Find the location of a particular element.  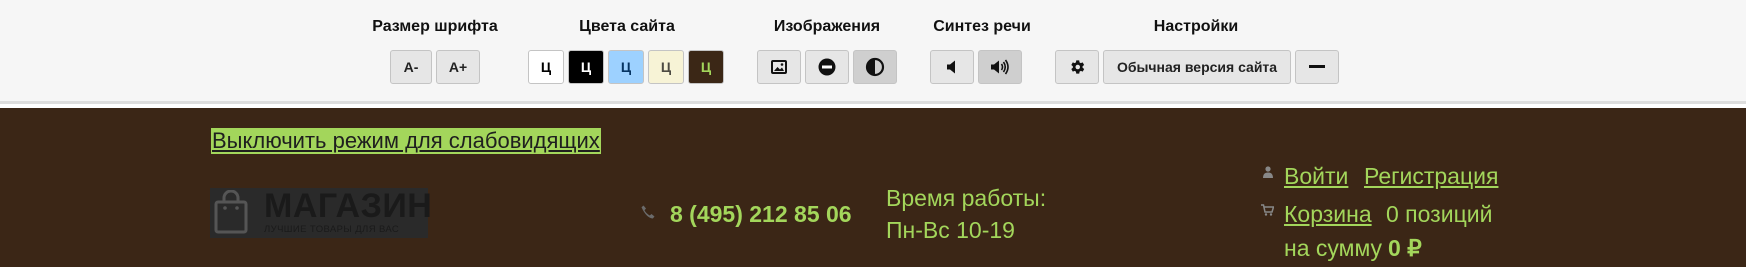

images-grayscale-button is located at coordinates (875, 67).